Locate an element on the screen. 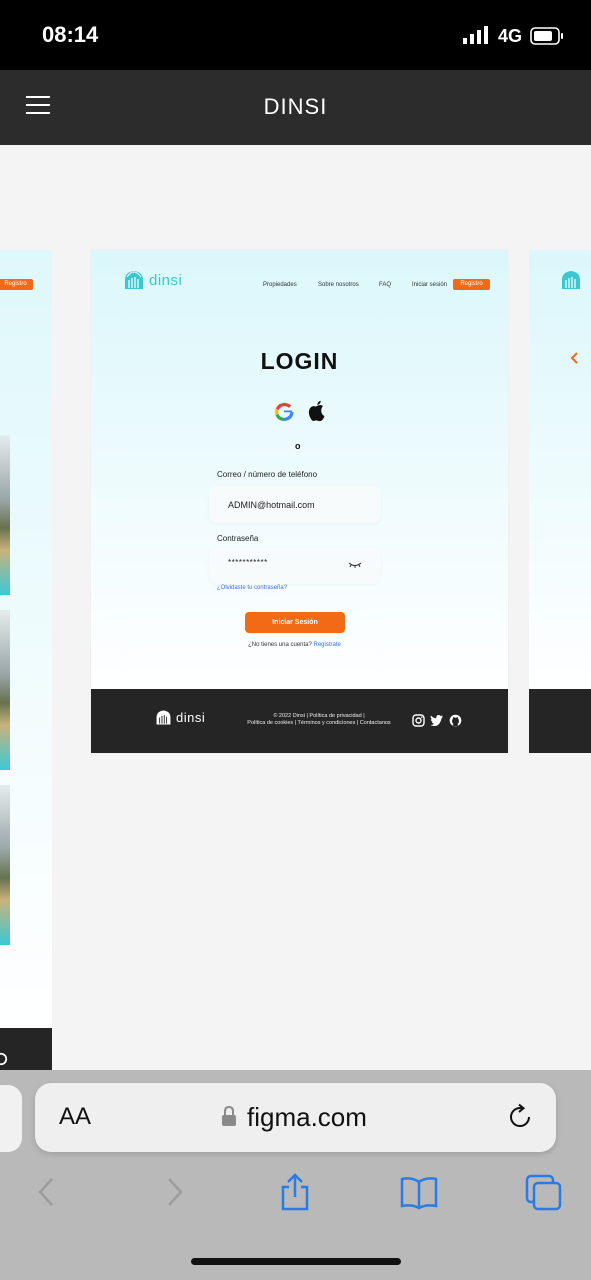  email-value: ADMIN@hotmail.com is located at coordinates (271, 505).